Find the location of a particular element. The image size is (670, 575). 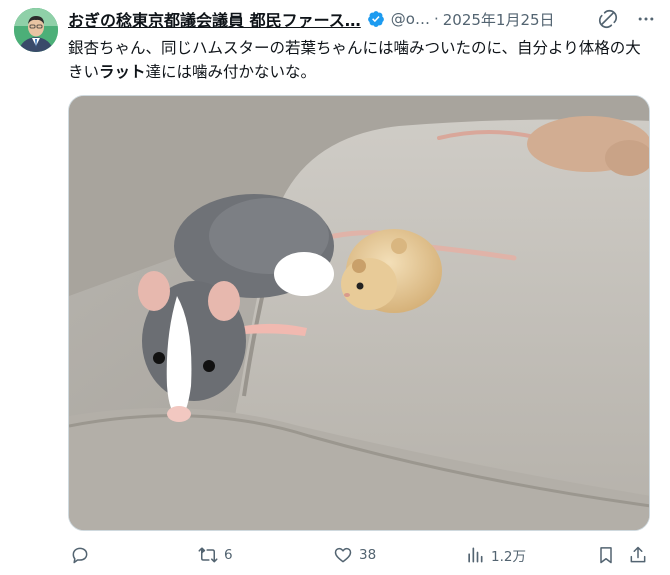

grok-icon is located at coordinates (608, 19).